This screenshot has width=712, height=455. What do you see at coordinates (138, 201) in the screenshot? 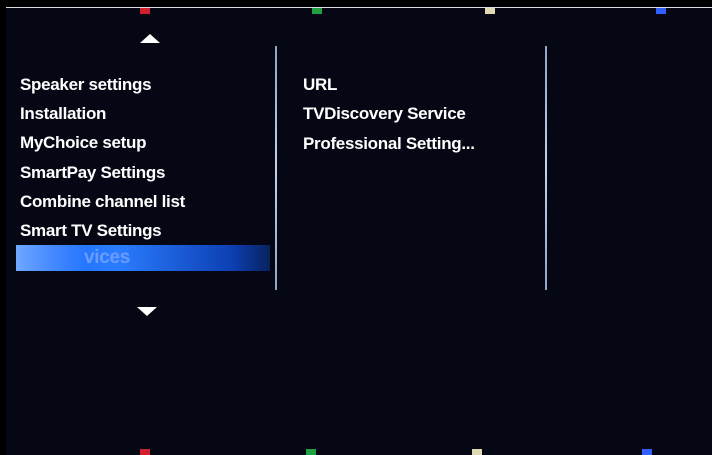
I see `menu-item-combine-channel-list: Combine channel list` at bounding box center [138, 201].